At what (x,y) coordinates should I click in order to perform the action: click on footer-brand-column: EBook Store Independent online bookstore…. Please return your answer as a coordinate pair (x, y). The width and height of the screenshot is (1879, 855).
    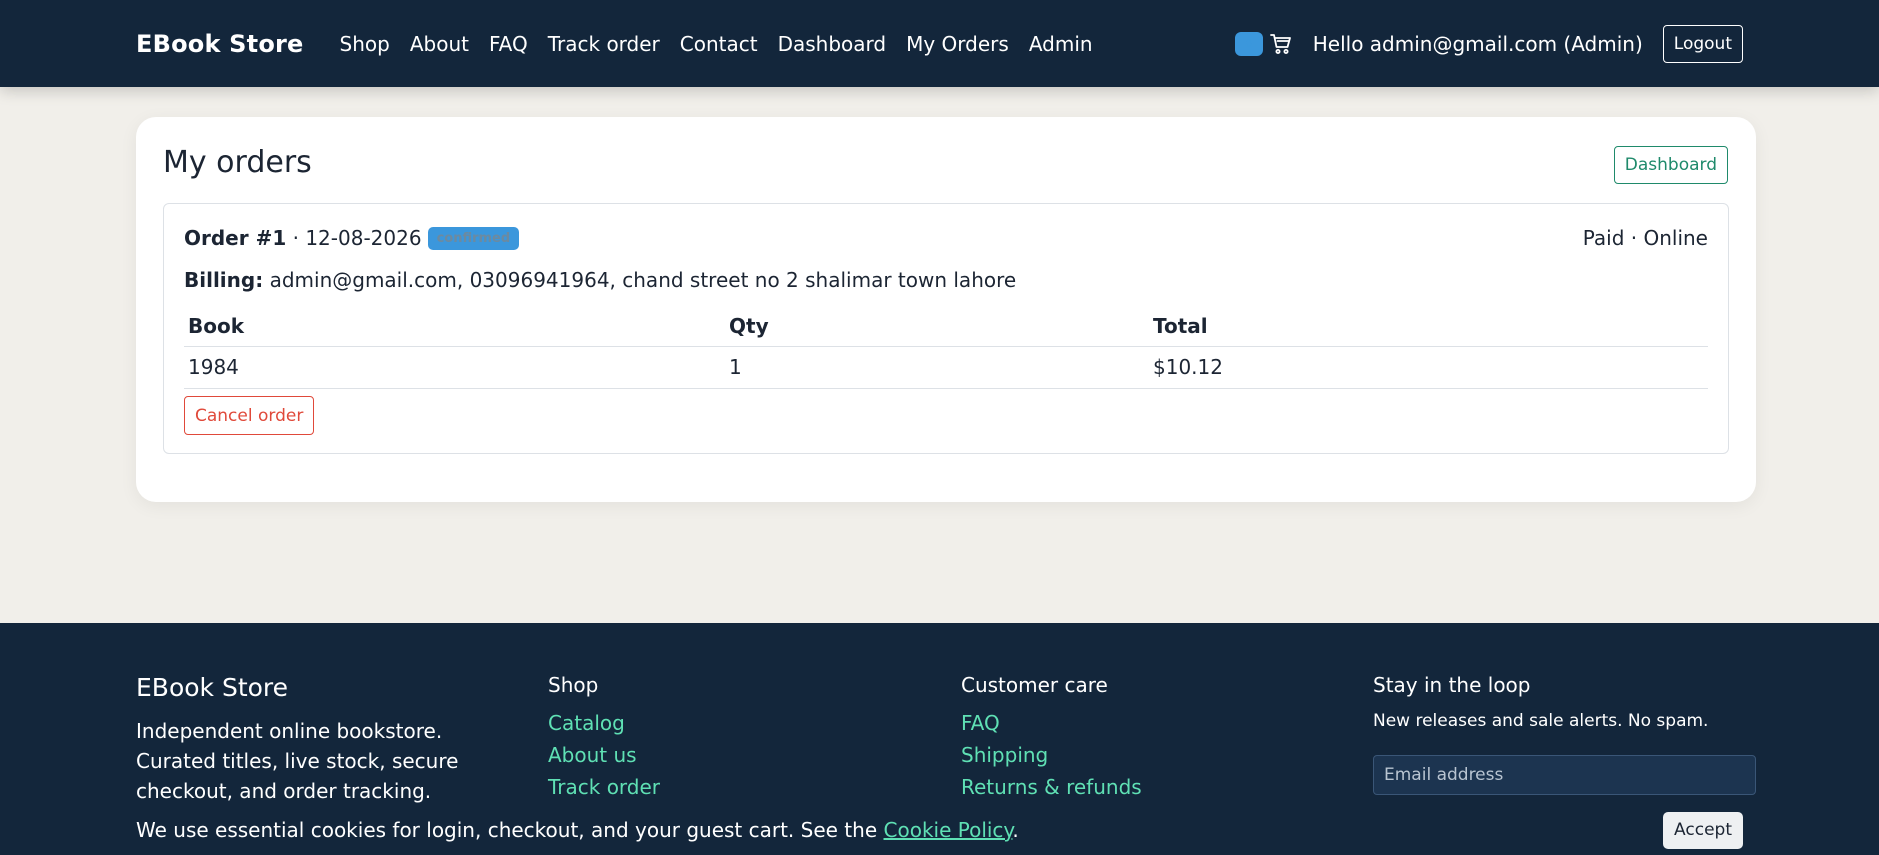
    Looking at the image, I should click on (331, 739).